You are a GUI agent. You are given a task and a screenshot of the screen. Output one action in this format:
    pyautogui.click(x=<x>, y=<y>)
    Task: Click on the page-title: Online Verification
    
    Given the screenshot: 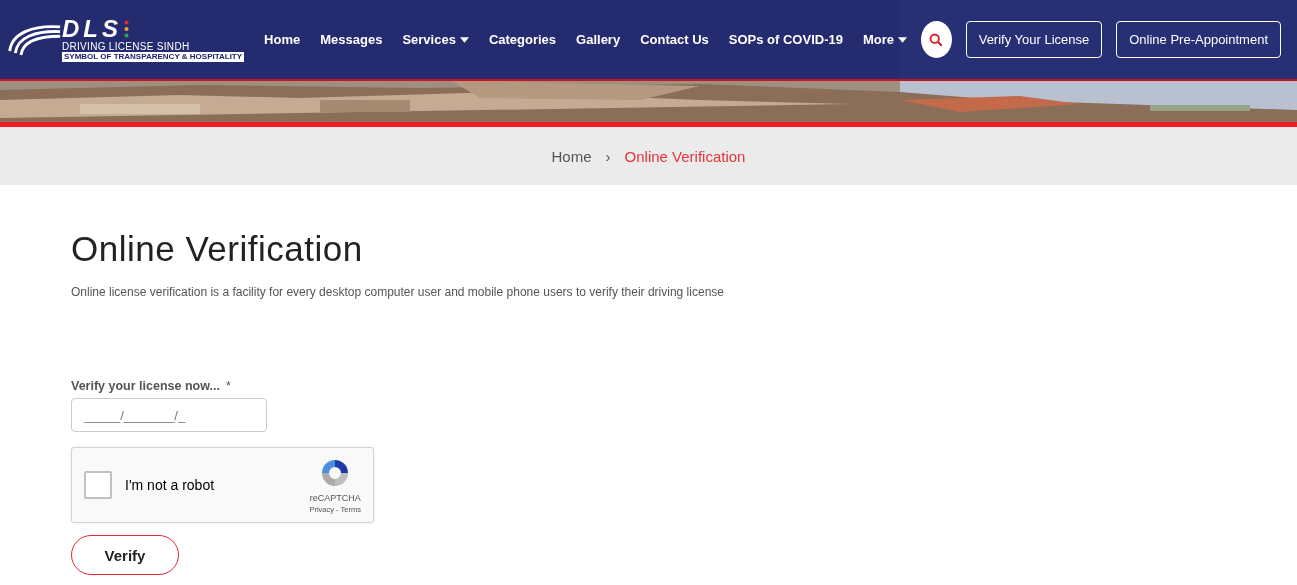 What is the action you would take?
    pyautogui.click(x=217, y=249)
    